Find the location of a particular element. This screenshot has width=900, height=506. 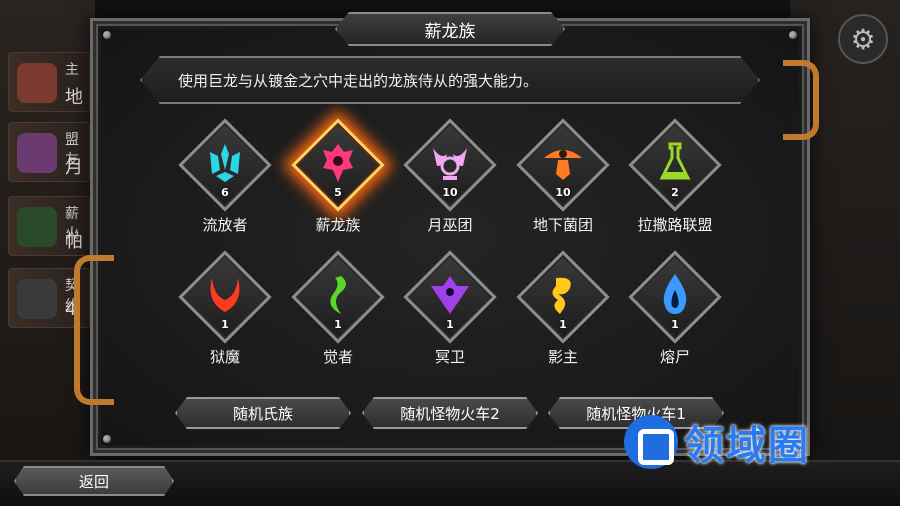

tribe-name: 觉者 is located at coordinates (337, 357).